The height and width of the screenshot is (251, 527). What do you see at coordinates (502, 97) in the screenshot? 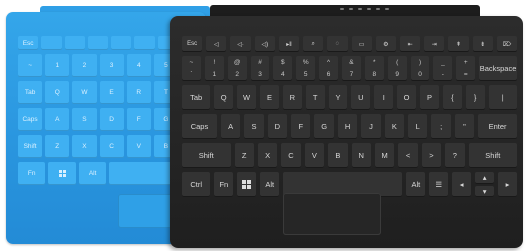
I see `key: |` at bounding box center [502, 97].